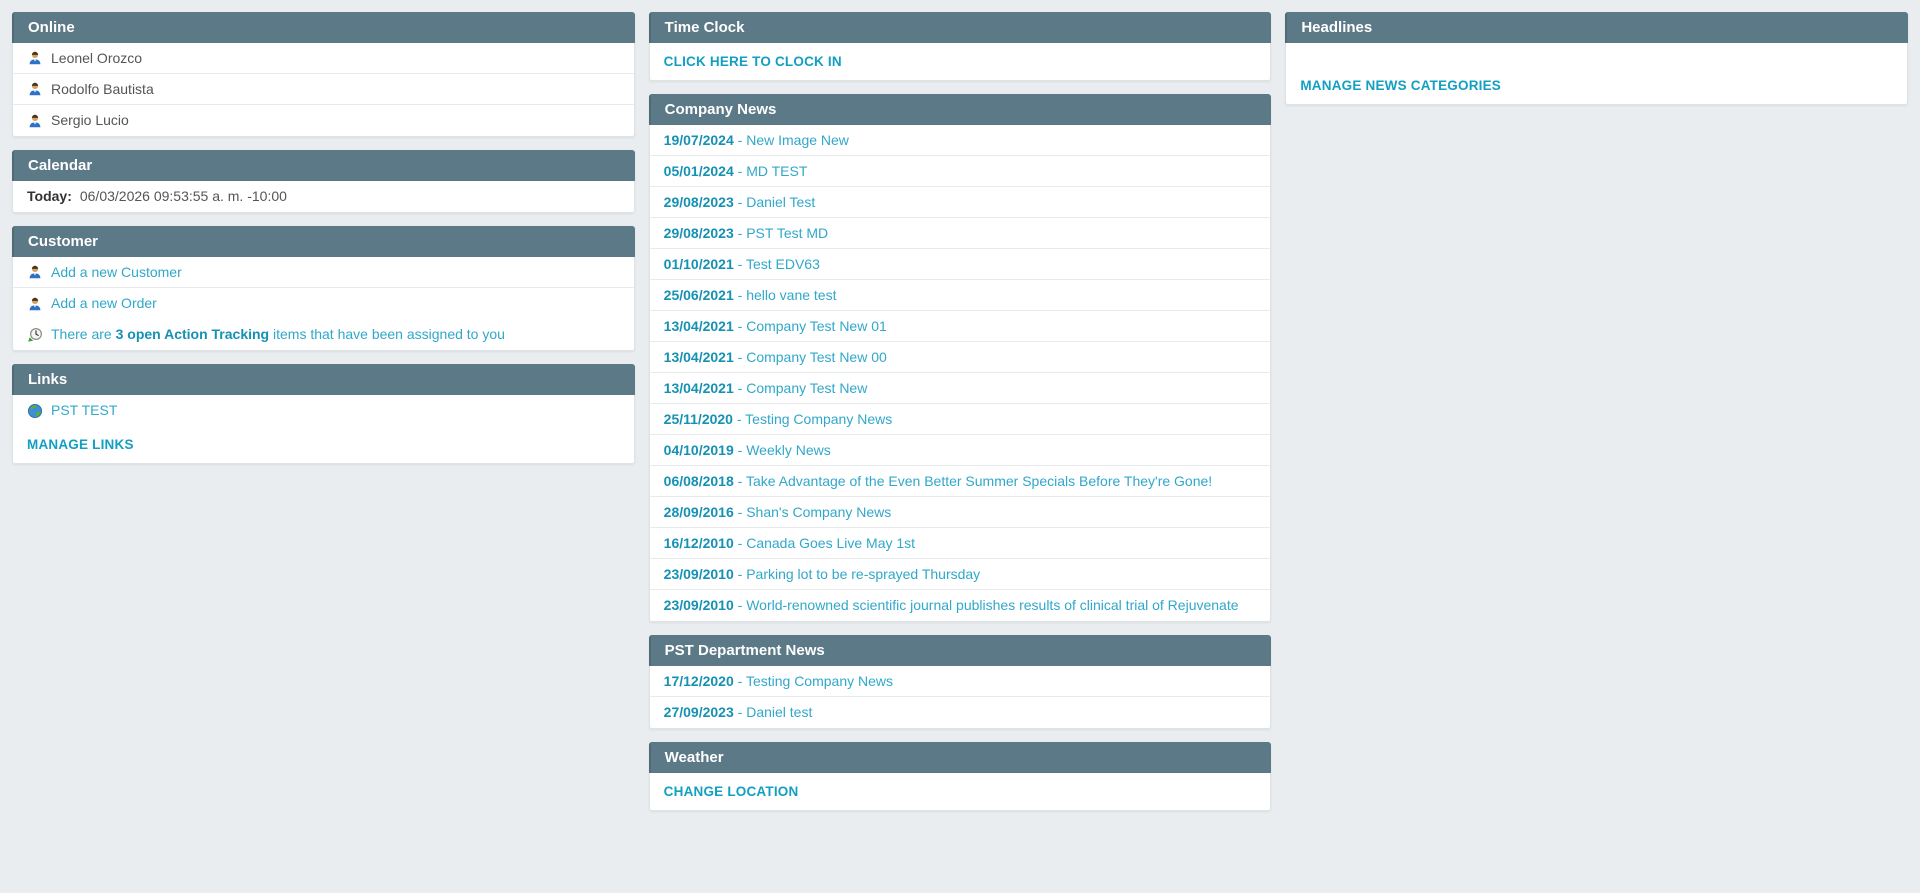  I want to click on news-item-title: Shan's Company News, so click(819, 511).